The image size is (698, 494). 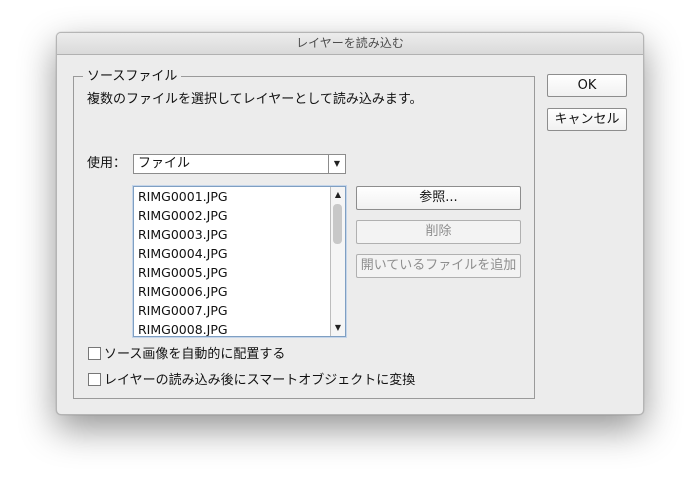 What do you see at coordinates (232, 328) in the screenshot?
I see `list-item: RIMG0008.JPG` at bounding box center [232, 328].